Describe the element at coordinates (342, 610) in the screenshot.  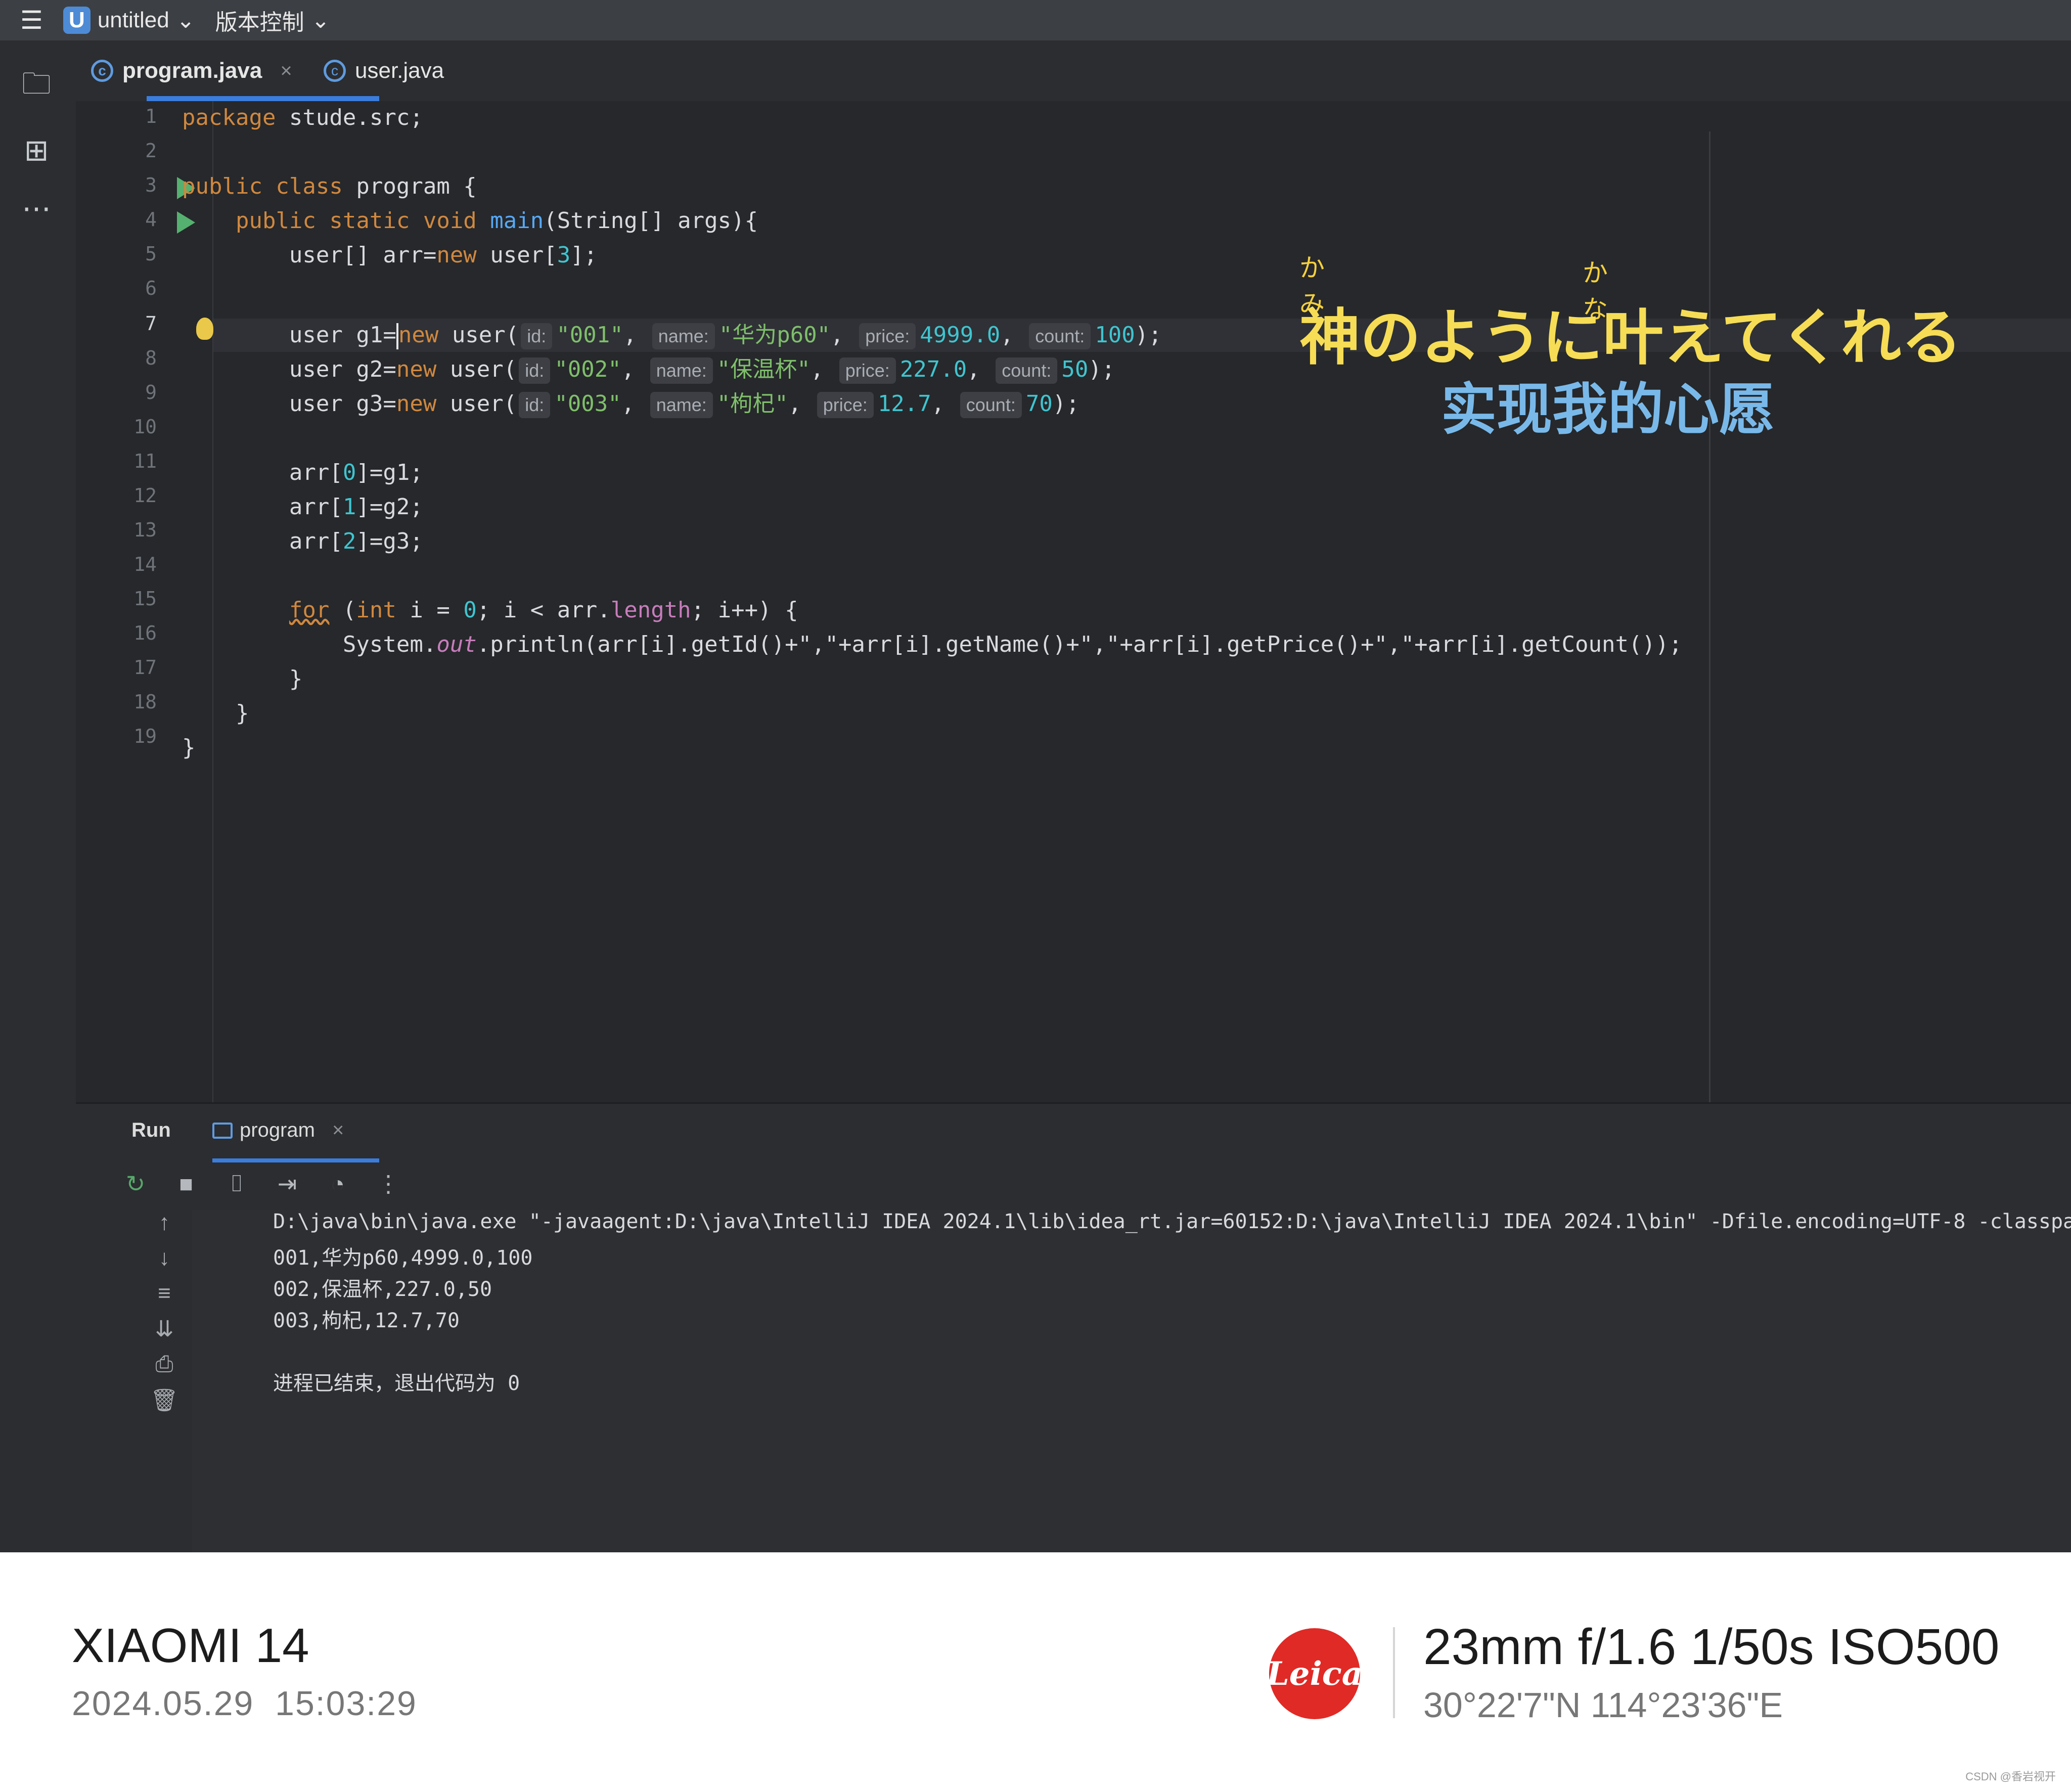
I see `code-text: (` at that location.